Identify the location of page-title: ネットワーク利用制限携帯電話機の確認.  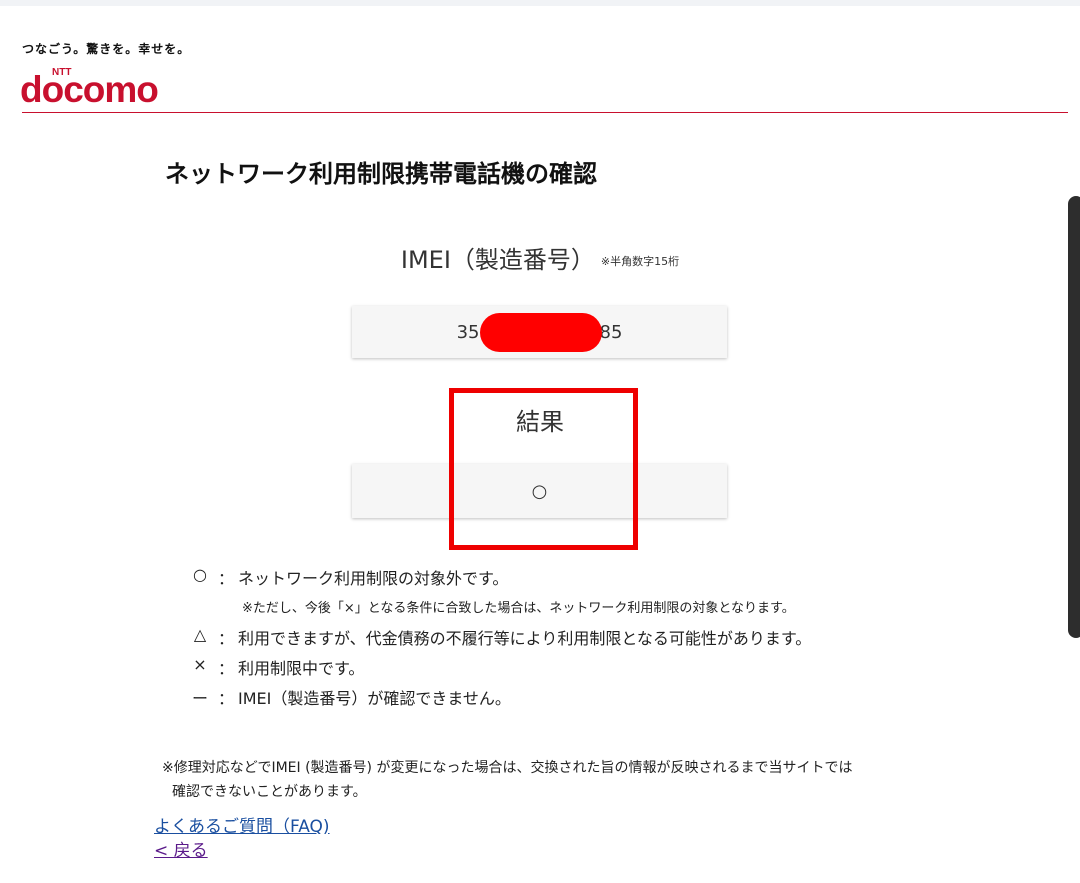
(381, 174).